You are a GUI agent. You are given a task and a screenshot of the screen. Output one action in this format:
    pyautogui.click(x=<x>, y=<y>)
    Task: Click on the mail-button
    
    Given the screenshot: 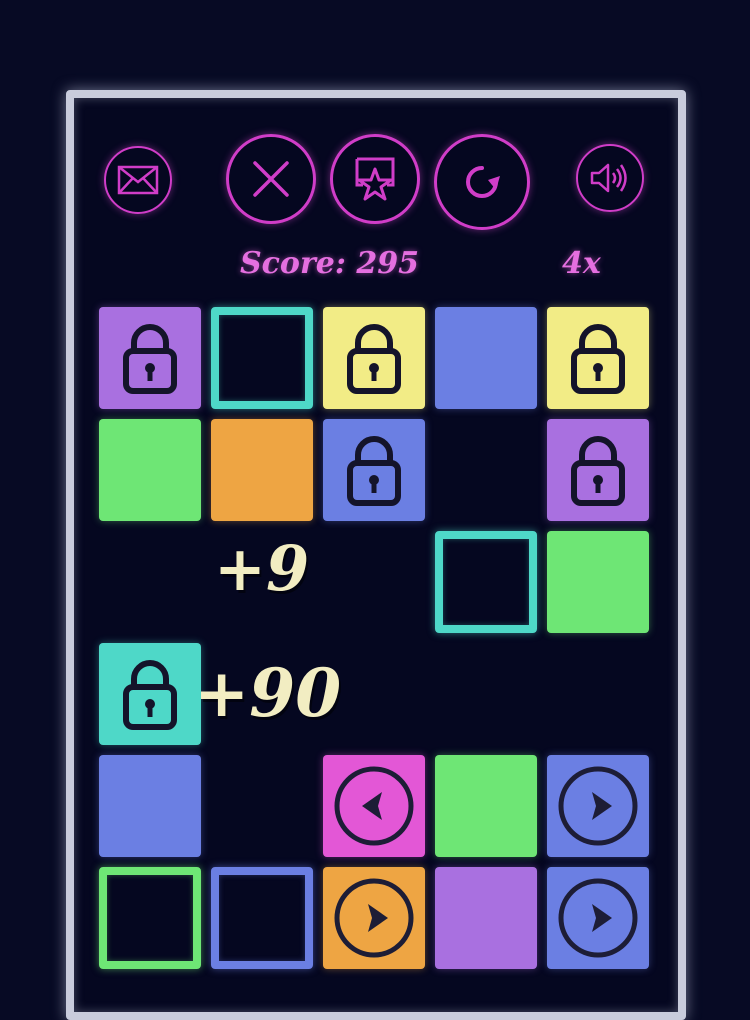 What is the action you would take?
    pyautogui.click(x=138, y=180)
    